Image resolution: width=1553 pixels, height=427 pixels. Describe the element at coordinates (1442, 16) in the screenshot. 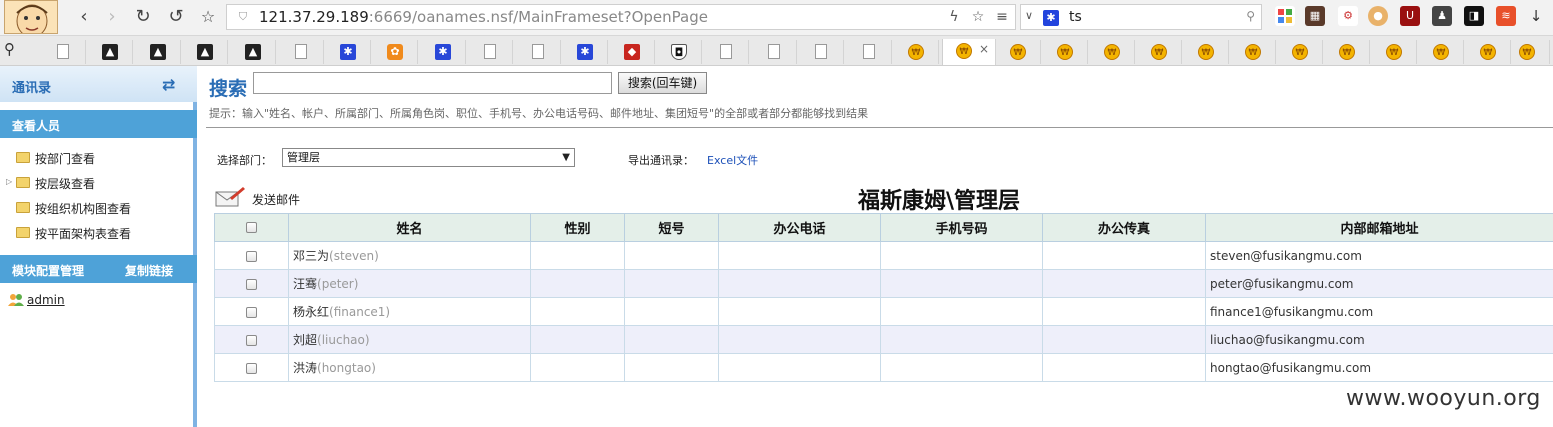

I see `extension-figure-icon: ♟` at that location.